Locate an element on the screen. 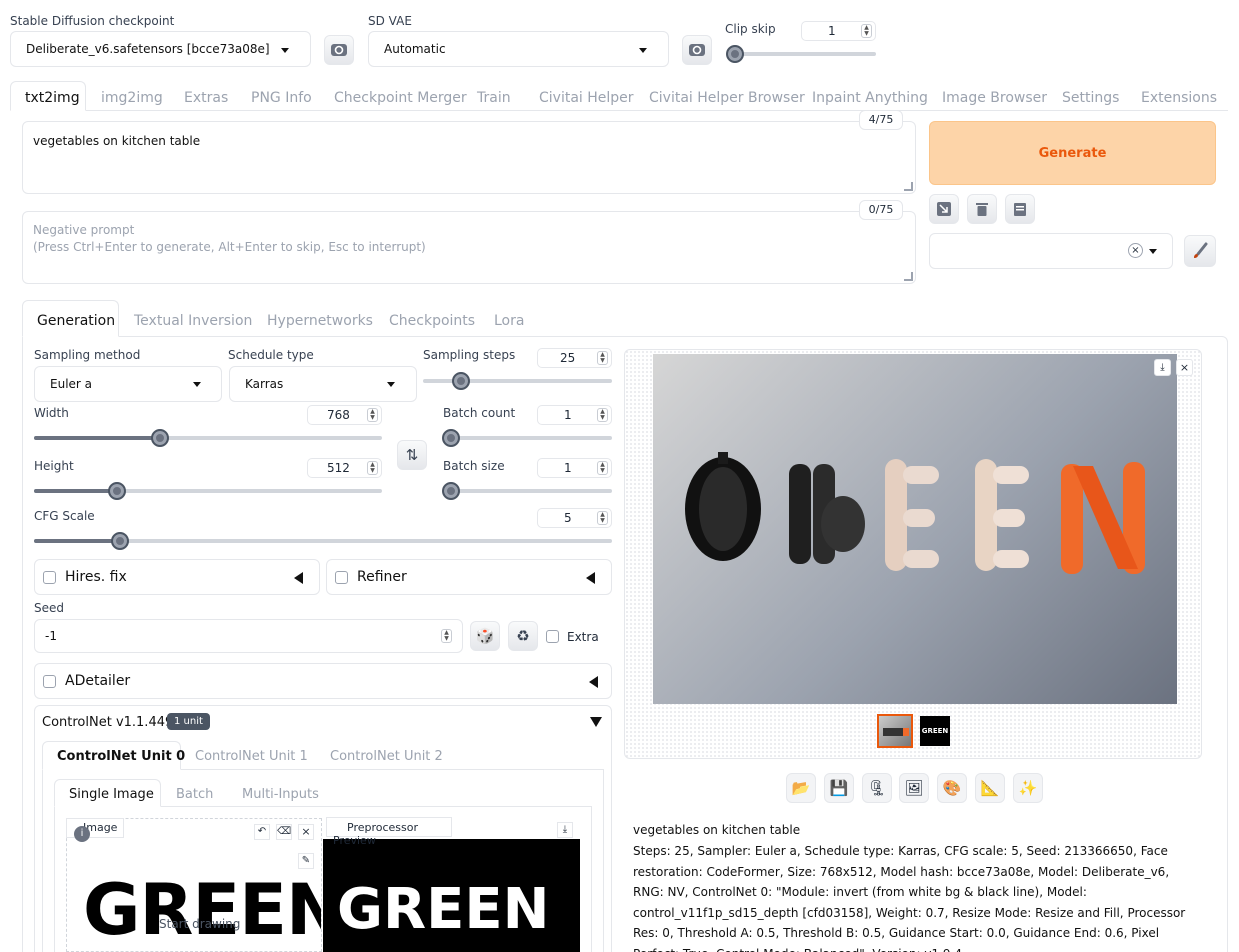  tab-png-info: PNG Info is located at coordinates (281, 98).